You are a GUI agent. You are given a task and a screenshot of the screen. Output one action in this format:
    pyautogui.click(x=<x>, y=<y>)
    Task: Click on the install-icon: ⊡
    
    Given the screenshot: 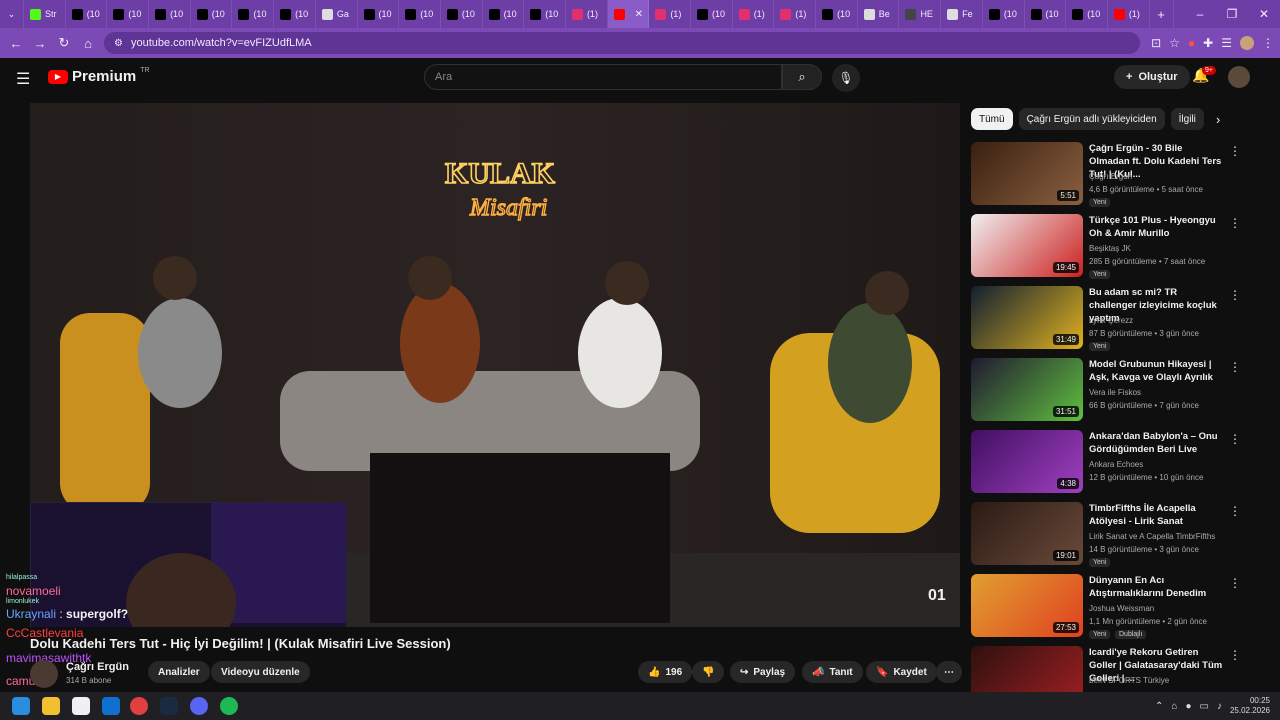 What is the action you would take?
    pyautogui.click(x=1156, y=43)
    